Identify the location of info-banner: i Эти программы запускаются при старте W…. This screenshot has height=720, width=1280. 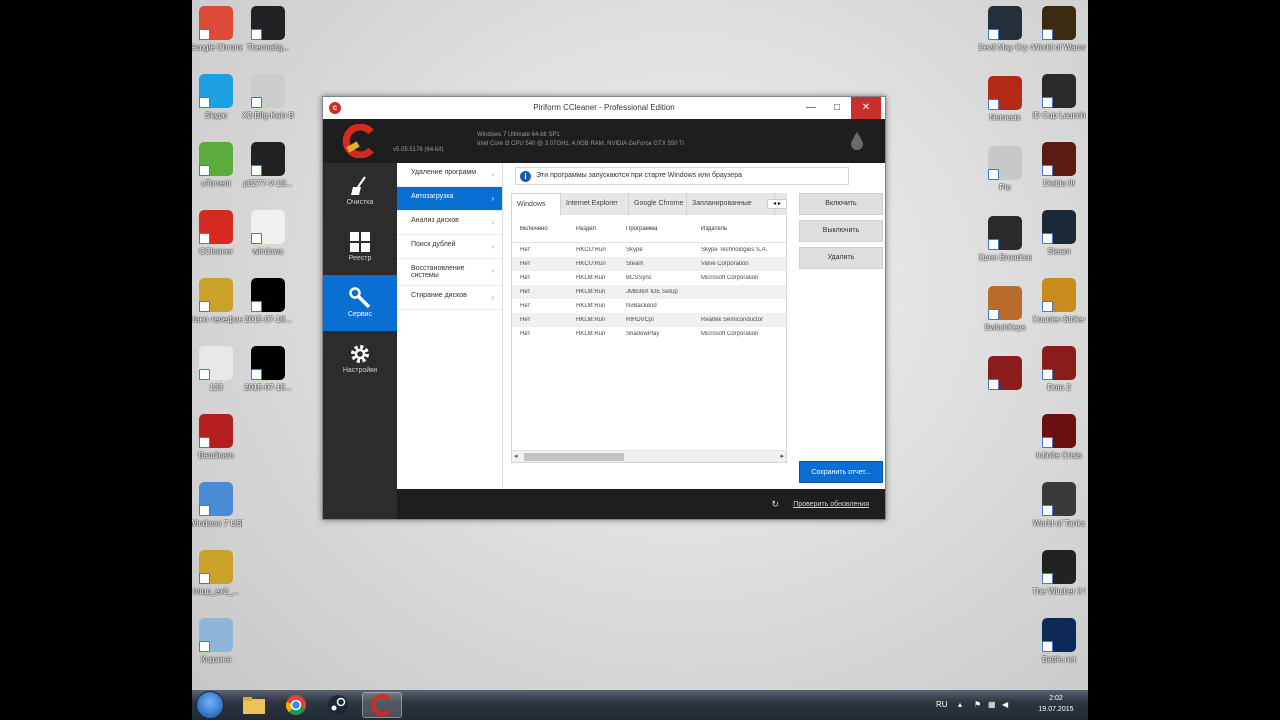
(682, 176).